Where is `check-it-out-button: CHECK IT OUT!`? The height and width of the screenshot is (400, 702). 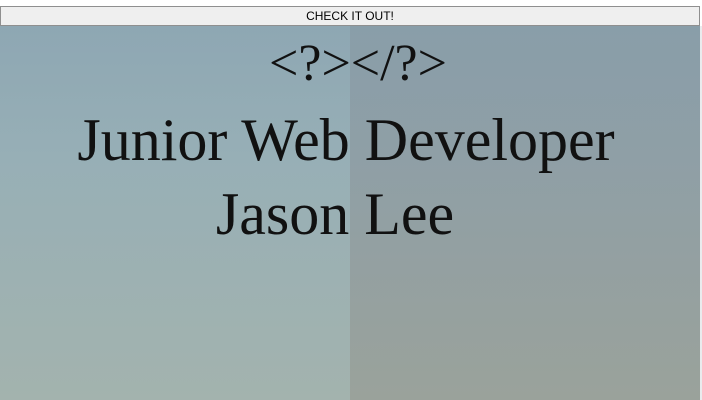 check-it-out-button: CHECK IT OUT! is located at coordinates (350, 16).